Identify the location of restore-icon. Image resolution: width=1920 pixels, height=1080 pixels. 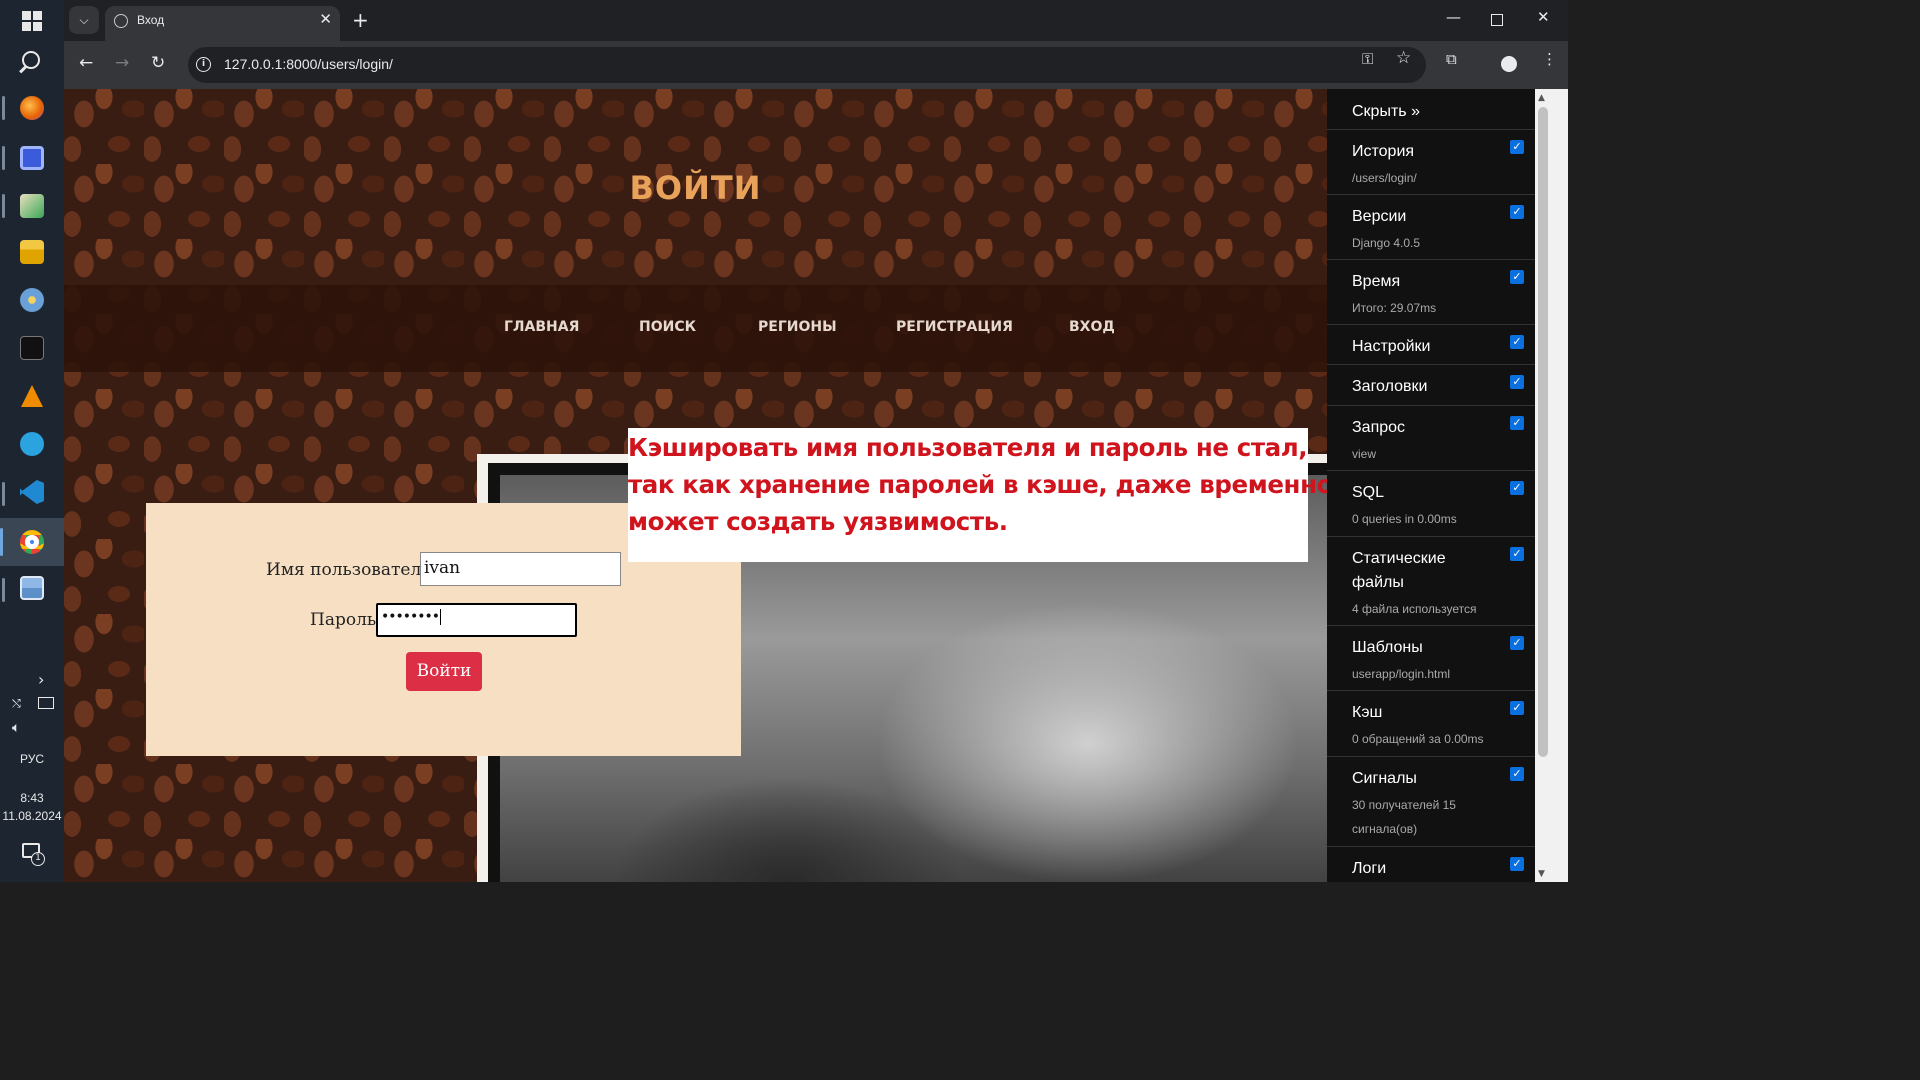
(1497, 20).